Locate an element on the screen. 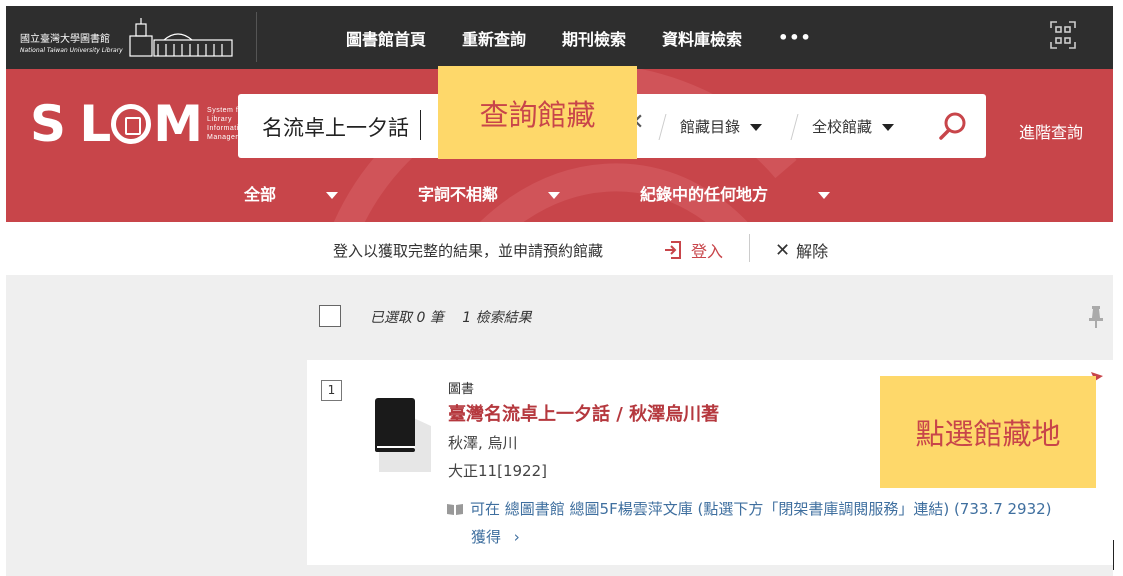 The height and width of the screenshot is (576, 1123). select-location-callout: 點選館藏地 is located at coordinates (988, 432).